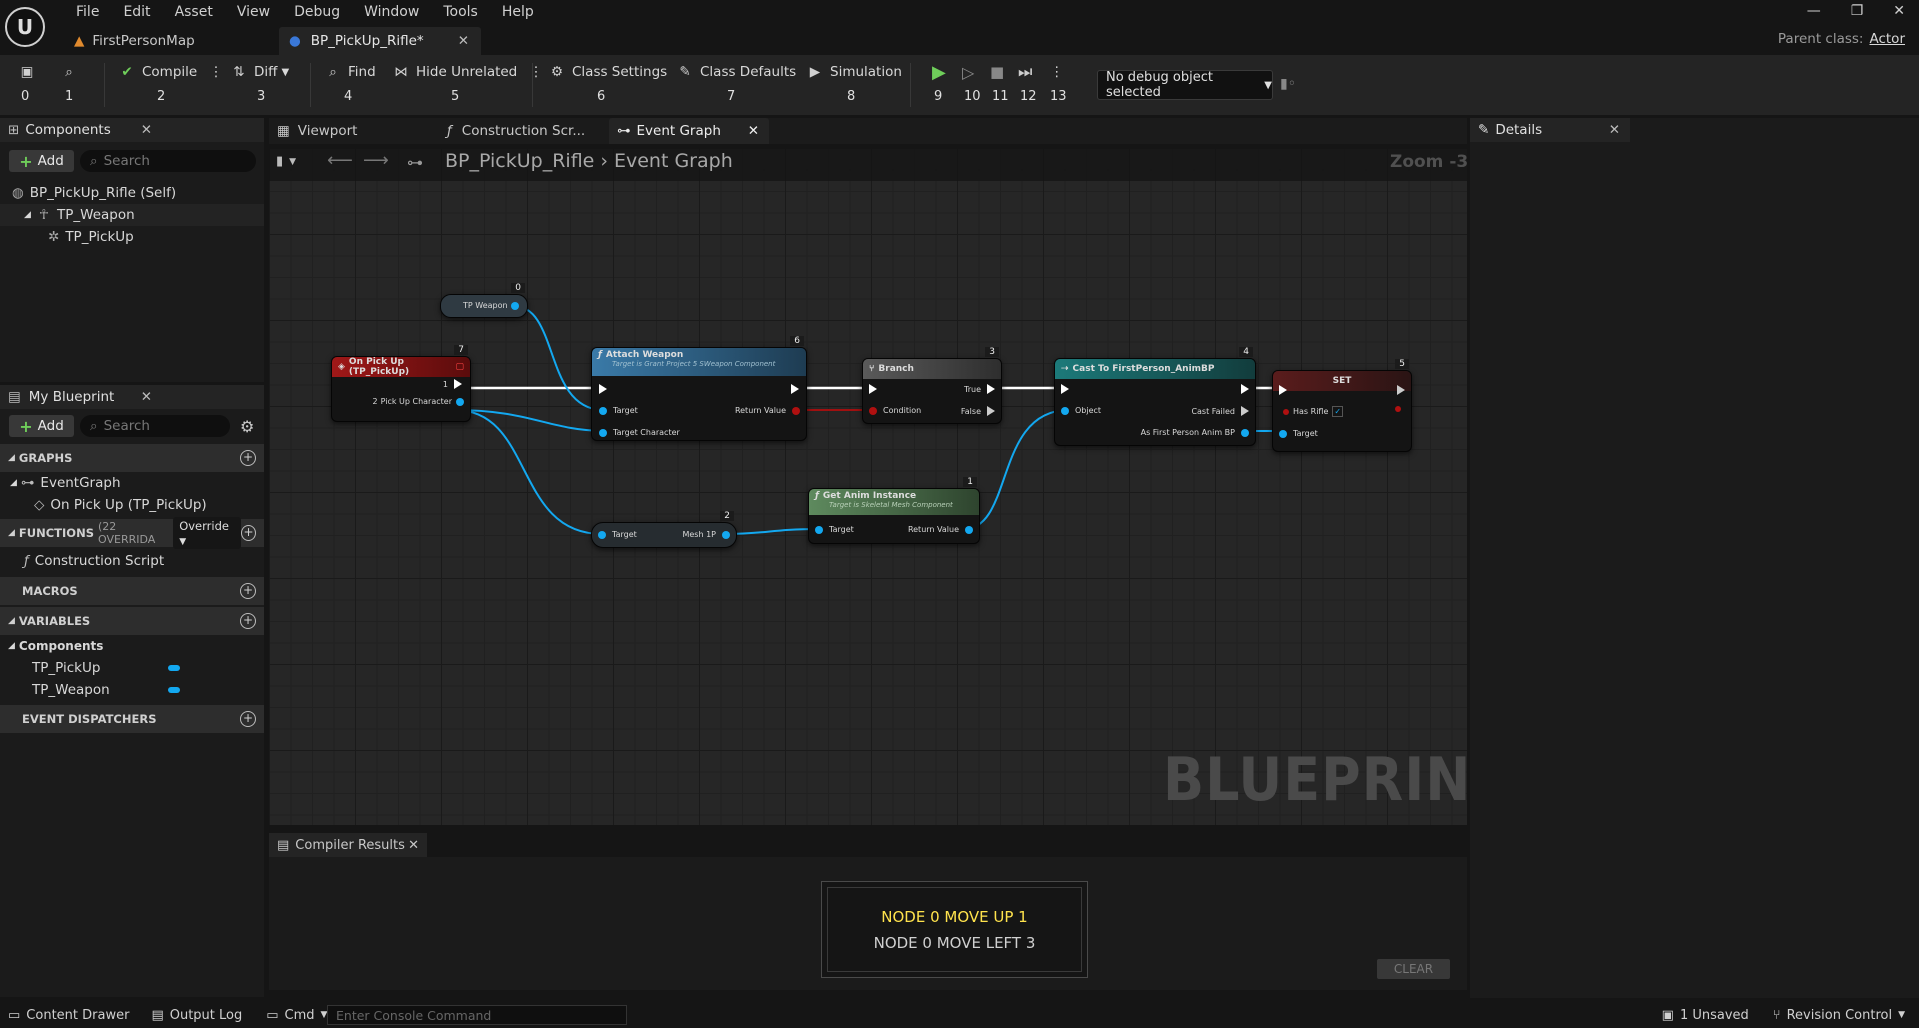 This screenshot has height=1028, width=1919. Describe the element at coordinates (979, 389) in the screenshot. I see `true-pin: True` at that location.